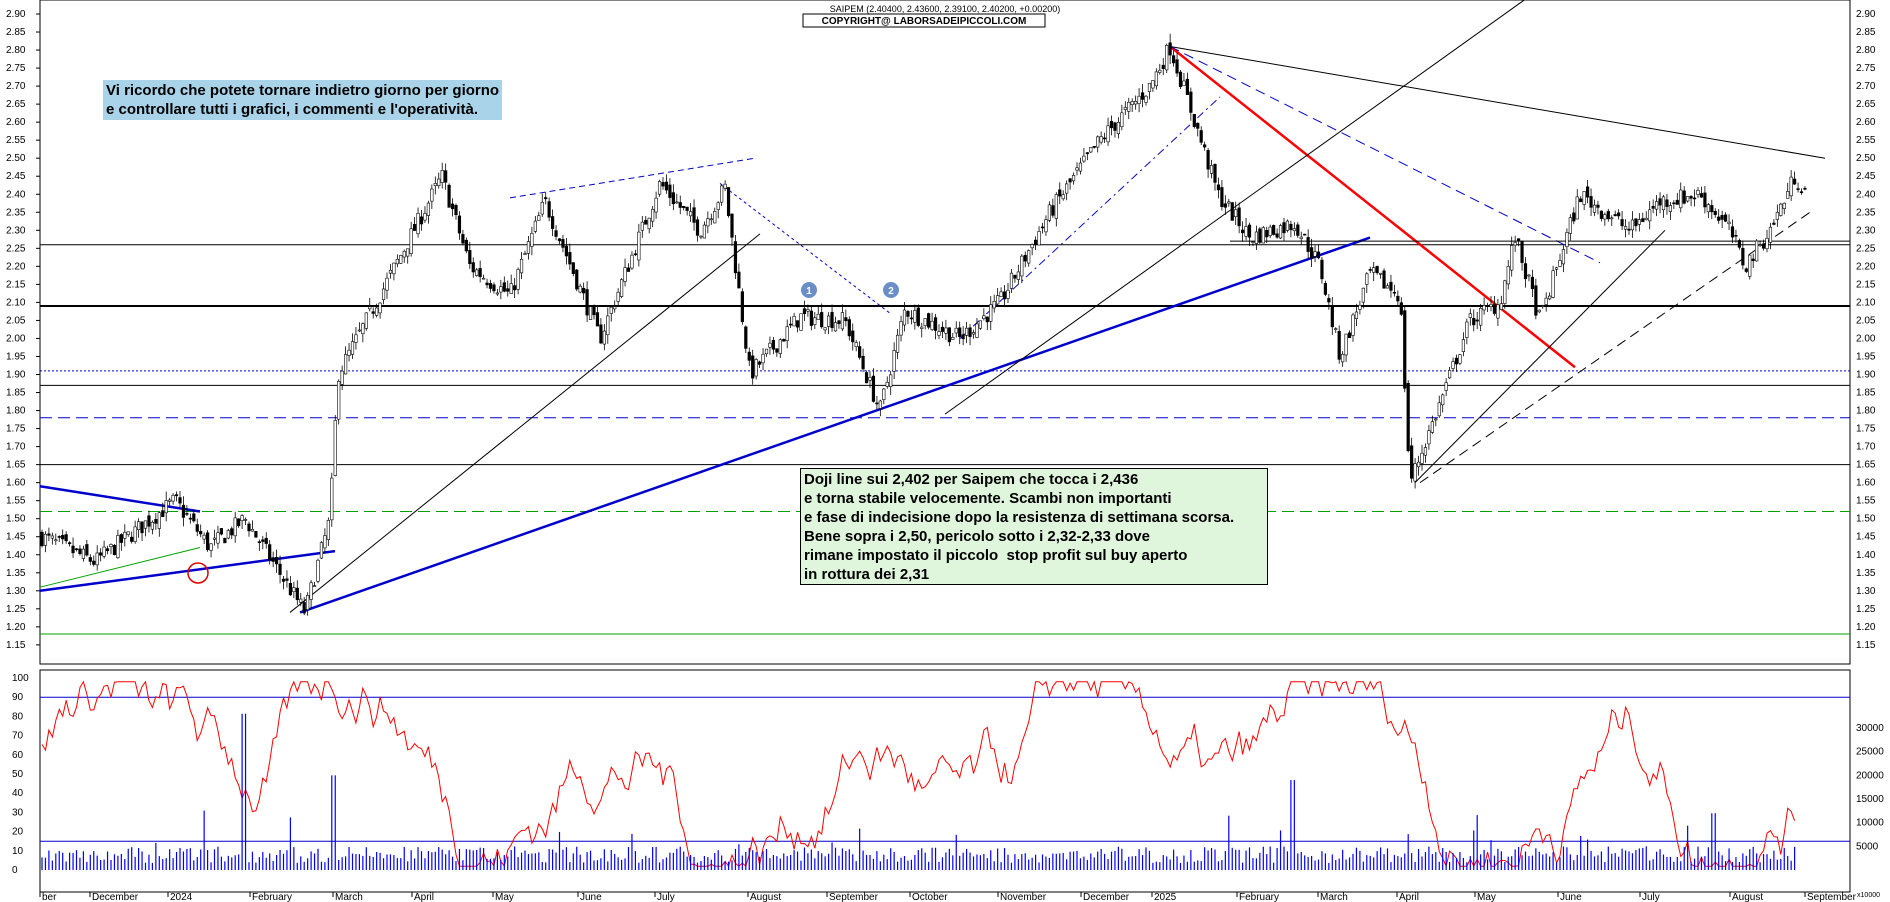 The height and width of the screenshot is (902, 1890). What do you see at coordinates (115, 897) in the screenshot?
I see `x-tick-label: December` at bounding box center [115, 897].